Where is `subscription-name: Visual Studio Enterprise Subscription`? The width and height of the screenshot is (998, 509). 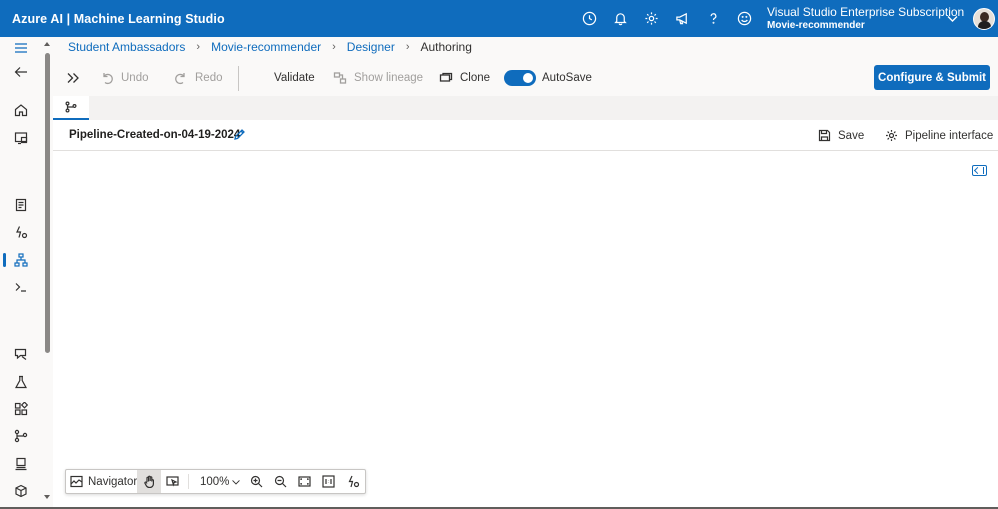
subscription-name: Visual Studio Enterprise Subscription is located at coordinates (866, 12).